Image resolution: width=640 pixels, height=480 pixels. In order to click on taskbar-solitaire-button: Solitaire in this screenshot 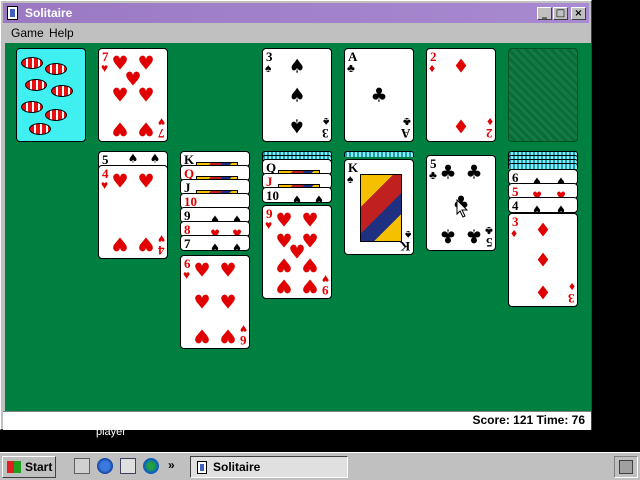, I will do `click(269, 467)`.